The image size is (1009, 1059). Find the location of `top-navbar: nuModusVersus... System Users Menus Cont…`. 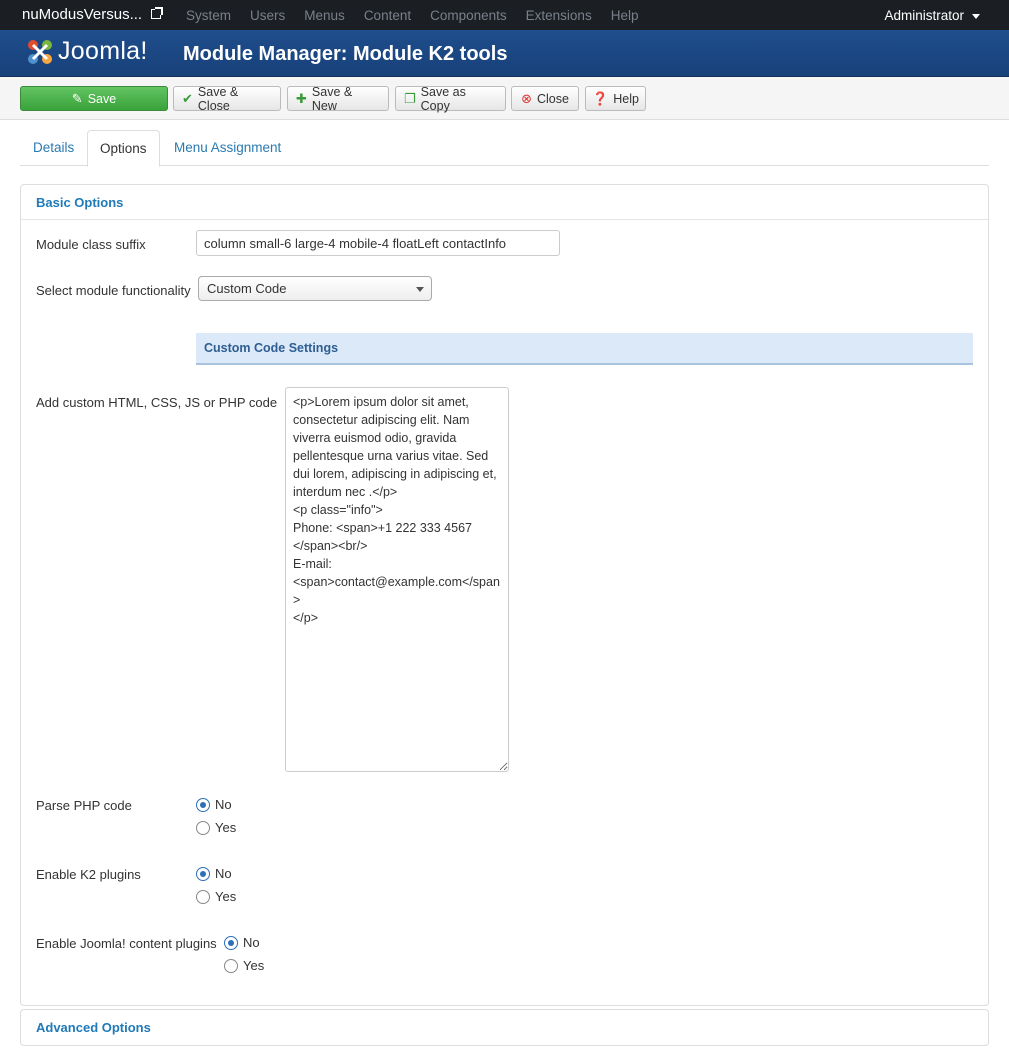

top-navbar: nuModusVersus... System Users Menus Cont… is located at coordinates (504, 15).